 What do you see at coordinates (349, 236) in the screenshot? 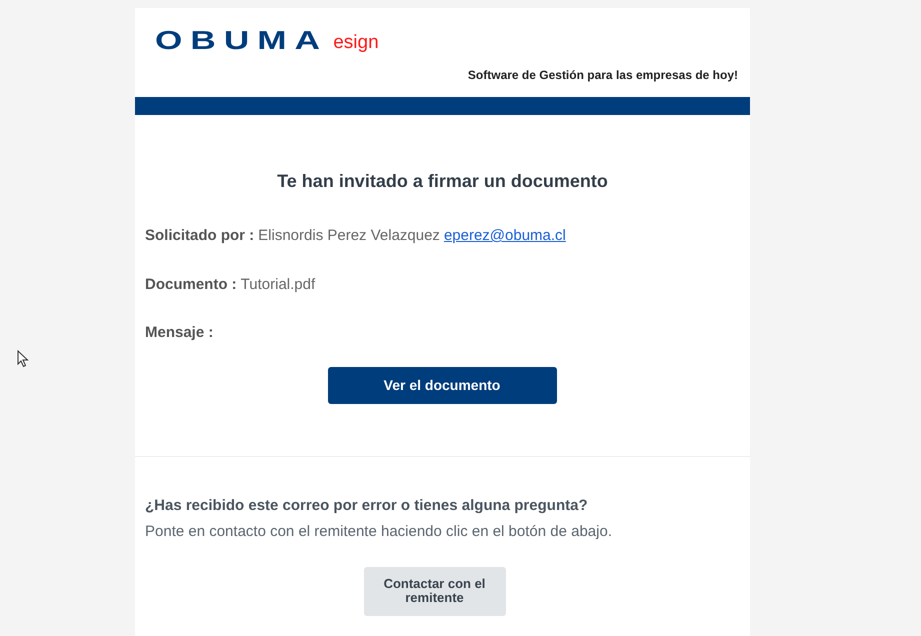
I see `field-value: Elisnordis Perez Velazquez` at bounding box center [349, 236].